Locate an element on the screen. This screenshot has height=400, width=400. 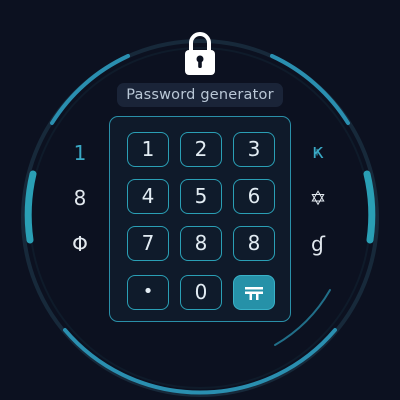
key-8-second: 8 is located at coordinates (254, 243).